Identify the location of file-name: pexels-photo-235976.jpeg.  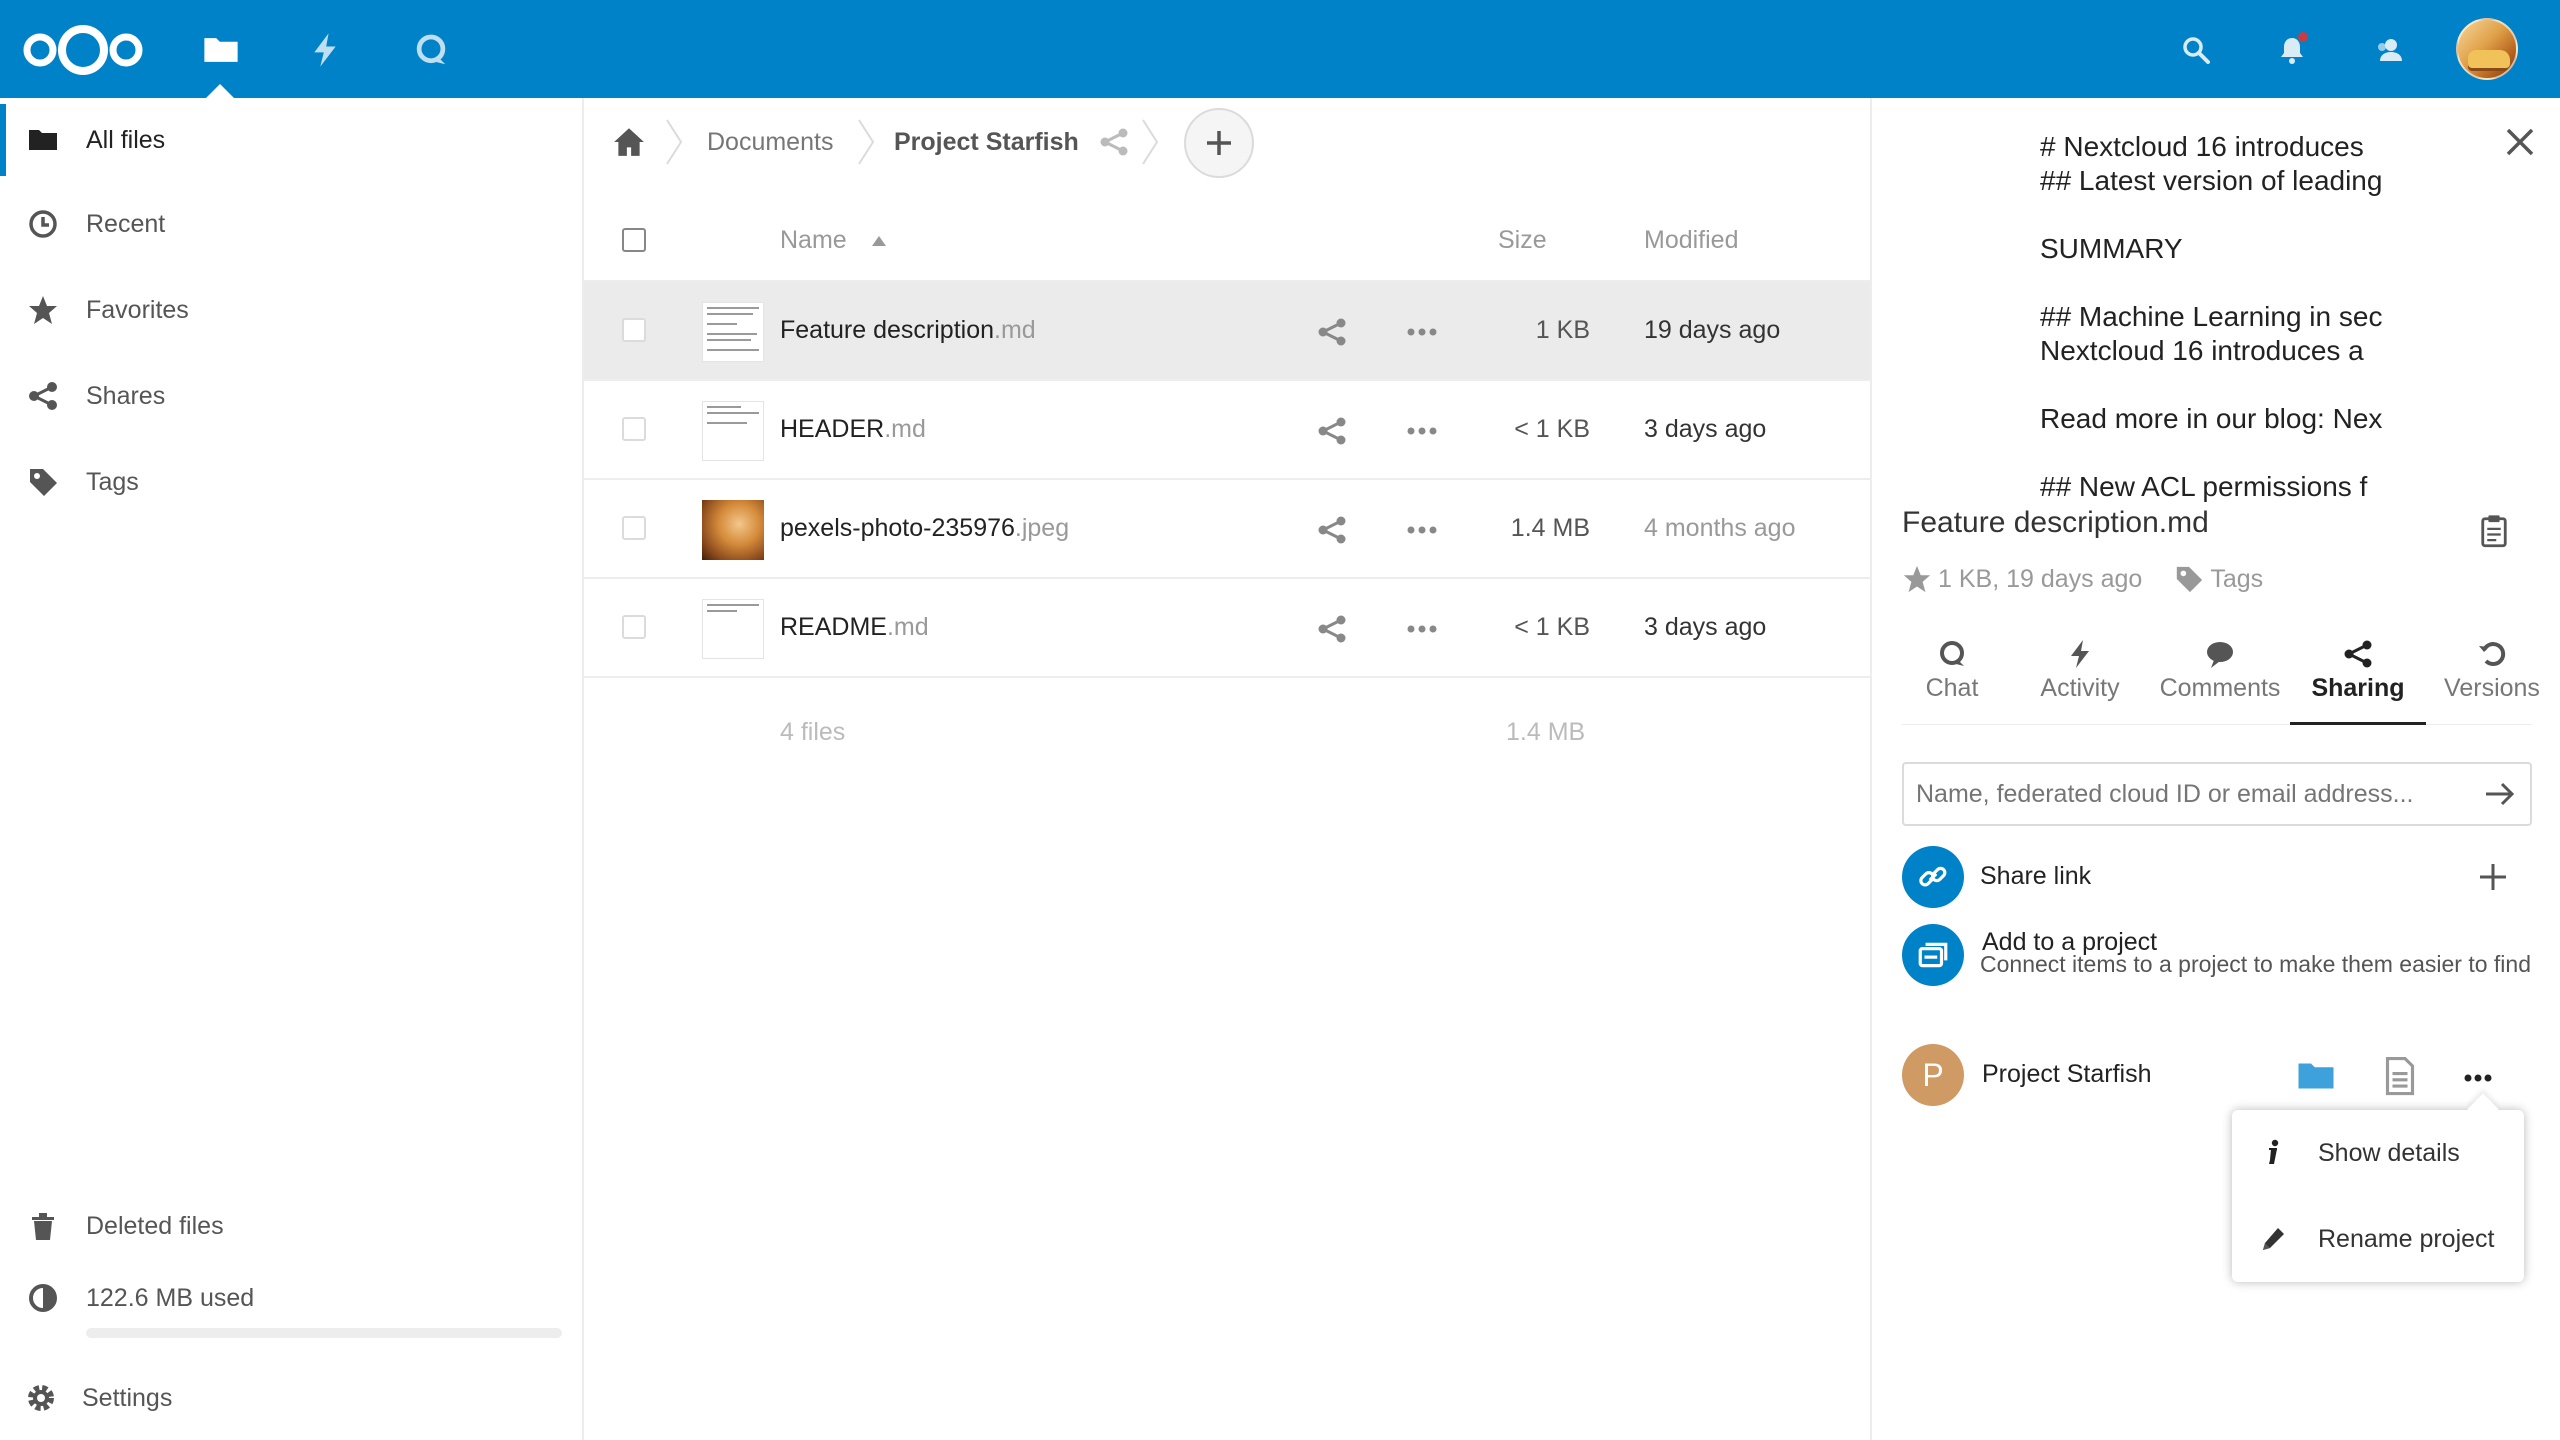
(924, 528).